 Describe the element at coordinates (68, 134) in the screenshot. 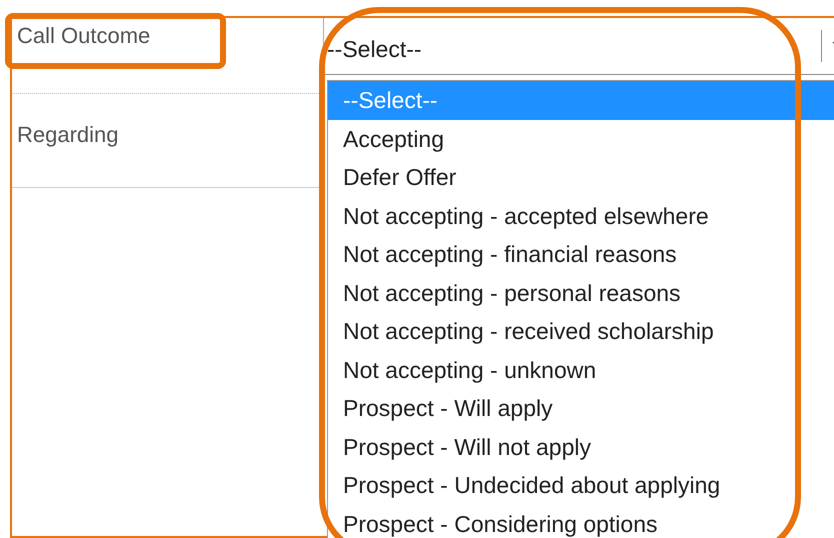

I see `field-label: Regarding` at that location.